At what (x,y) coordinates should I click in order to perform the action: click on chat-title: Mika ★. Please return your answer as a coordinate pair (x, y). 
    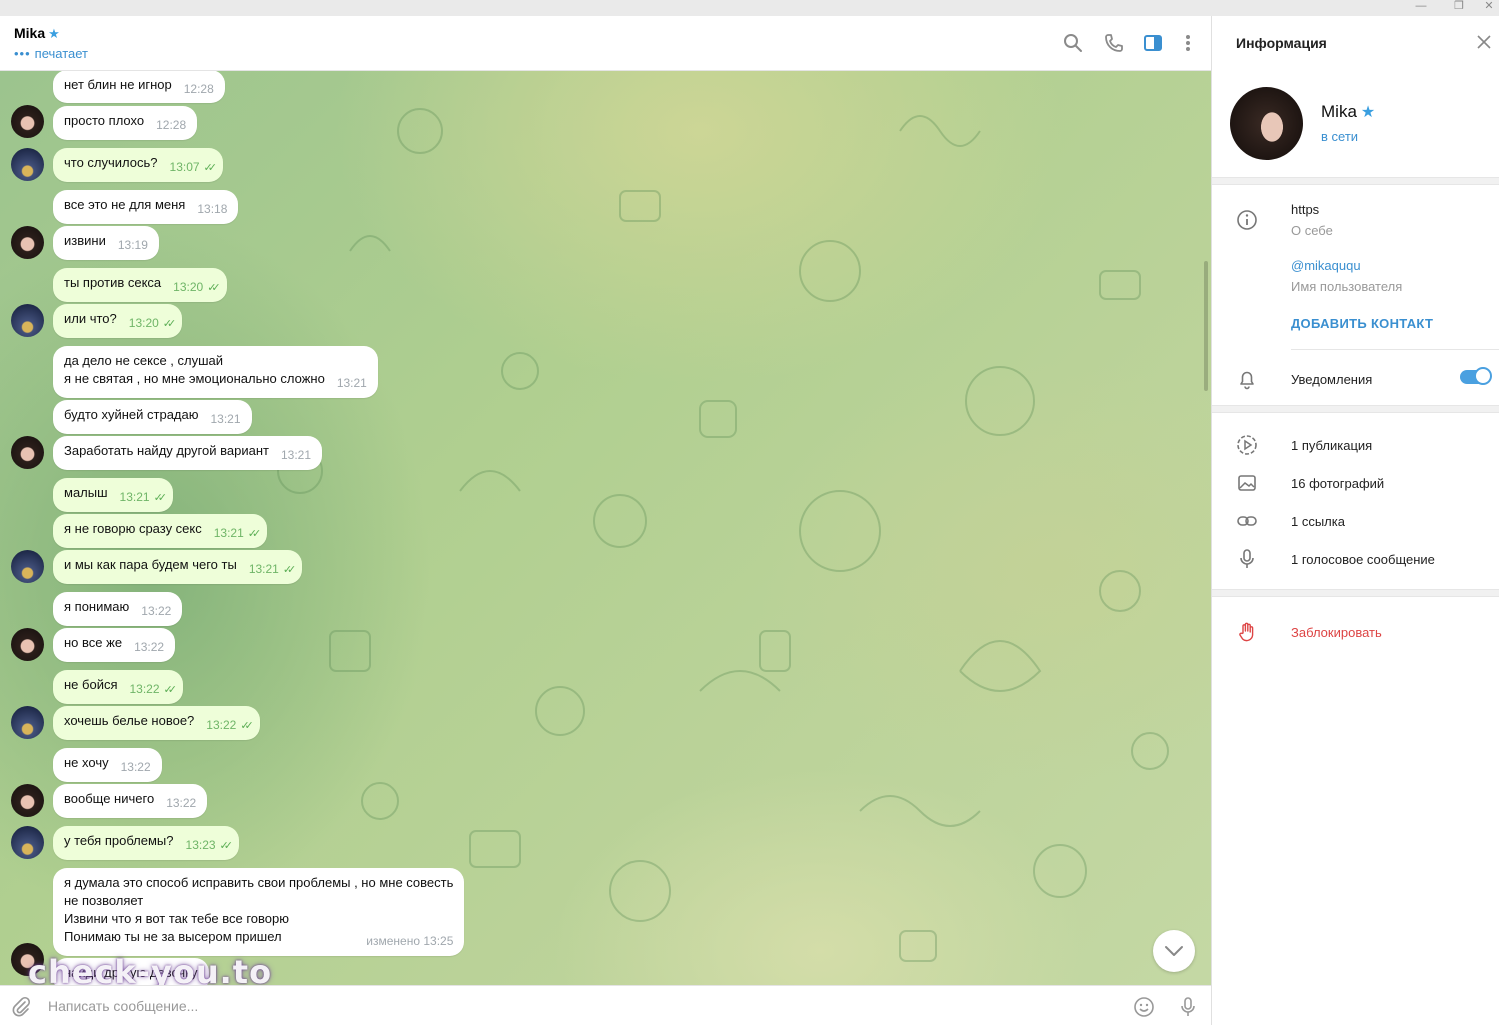
    Looking at the image, I should click on (37, 33).